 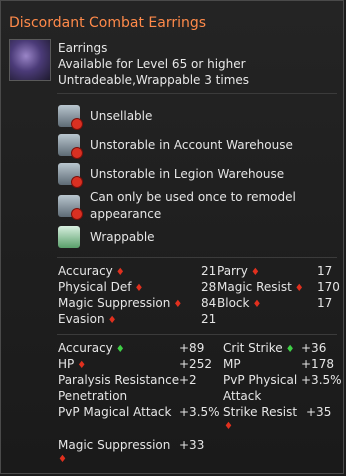 What do you see at coordinates (91, 348) in the screenshot?
I see `bonus-accuracy: Accuracy ♦` at bounding box center [91, 348].